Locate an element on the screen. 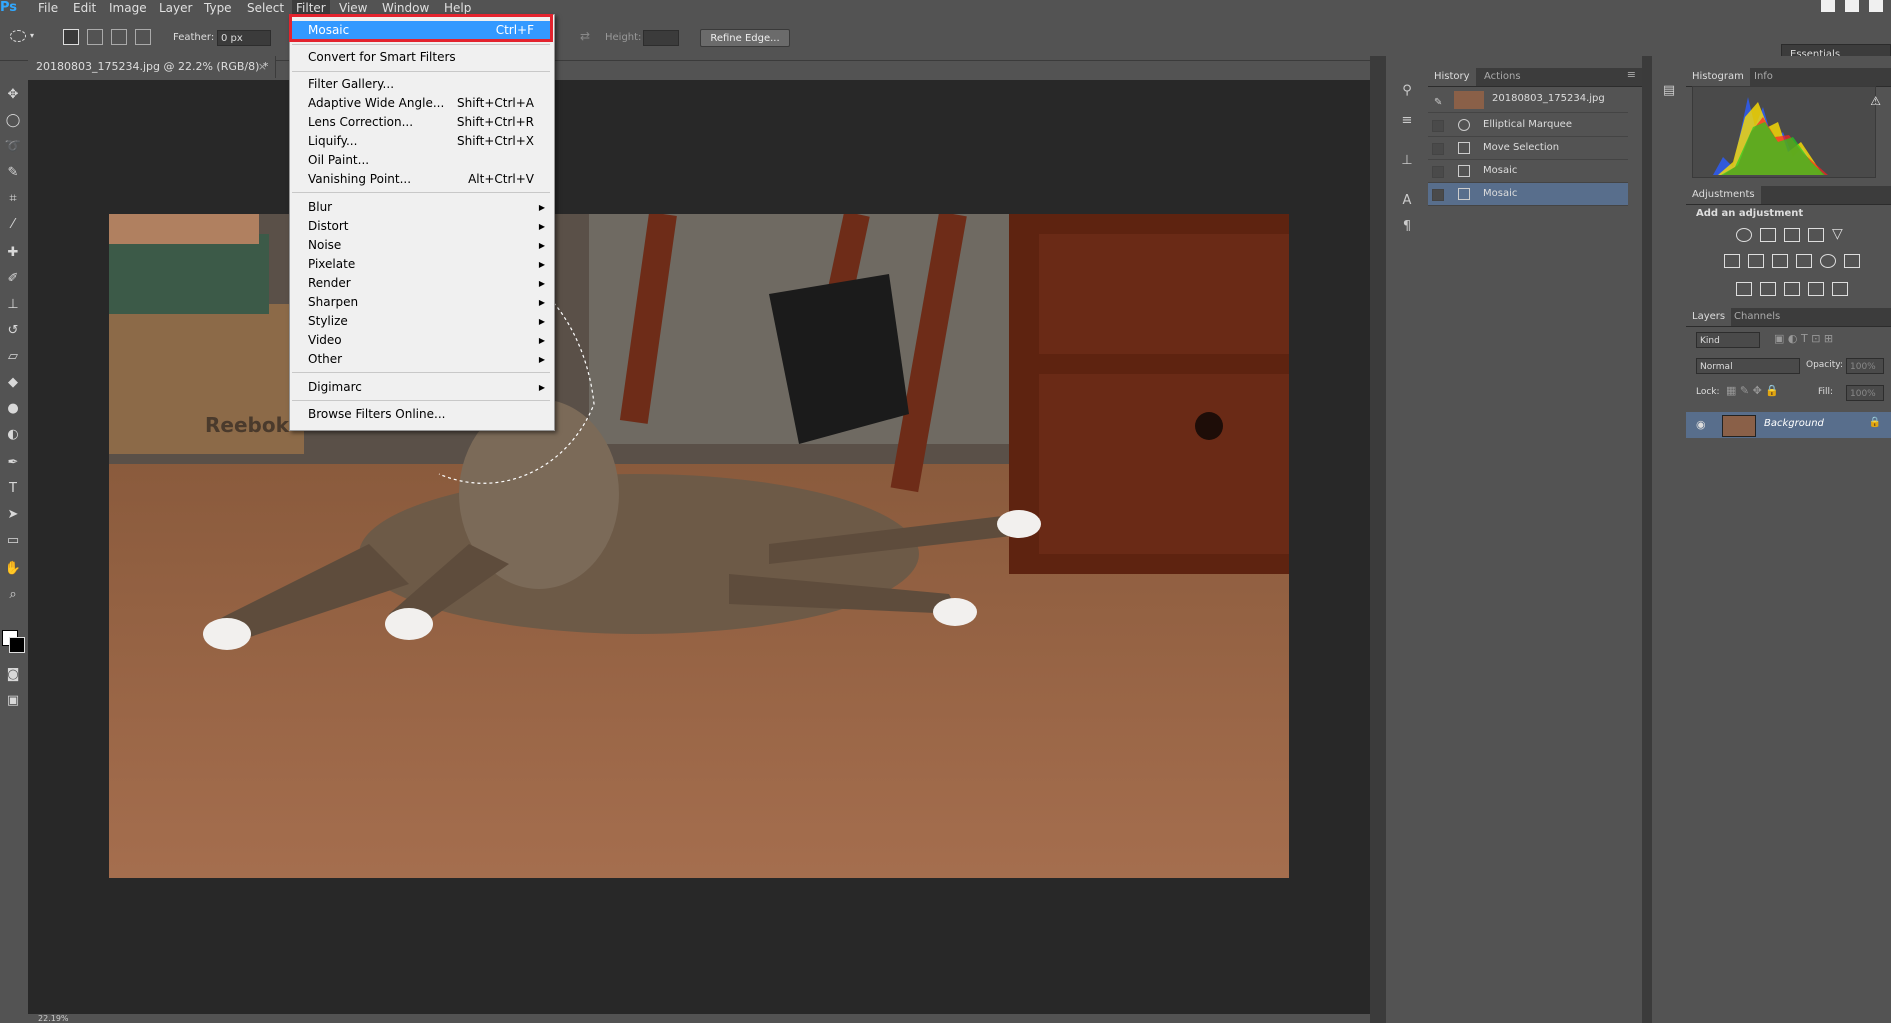 The image size is (1891, 1023). kind-filter-select: Kind is located at coordinates (1728, 340).